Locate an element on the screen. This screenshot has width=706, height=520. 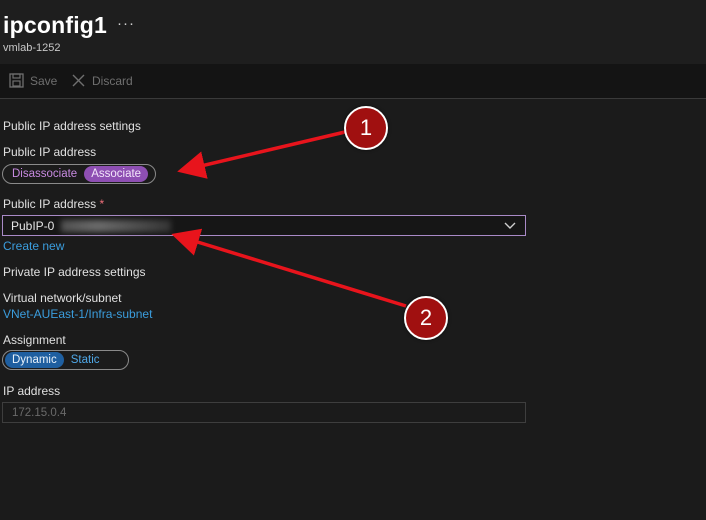
annotation-marker-1: 1 is located at coordinates (366, 128).